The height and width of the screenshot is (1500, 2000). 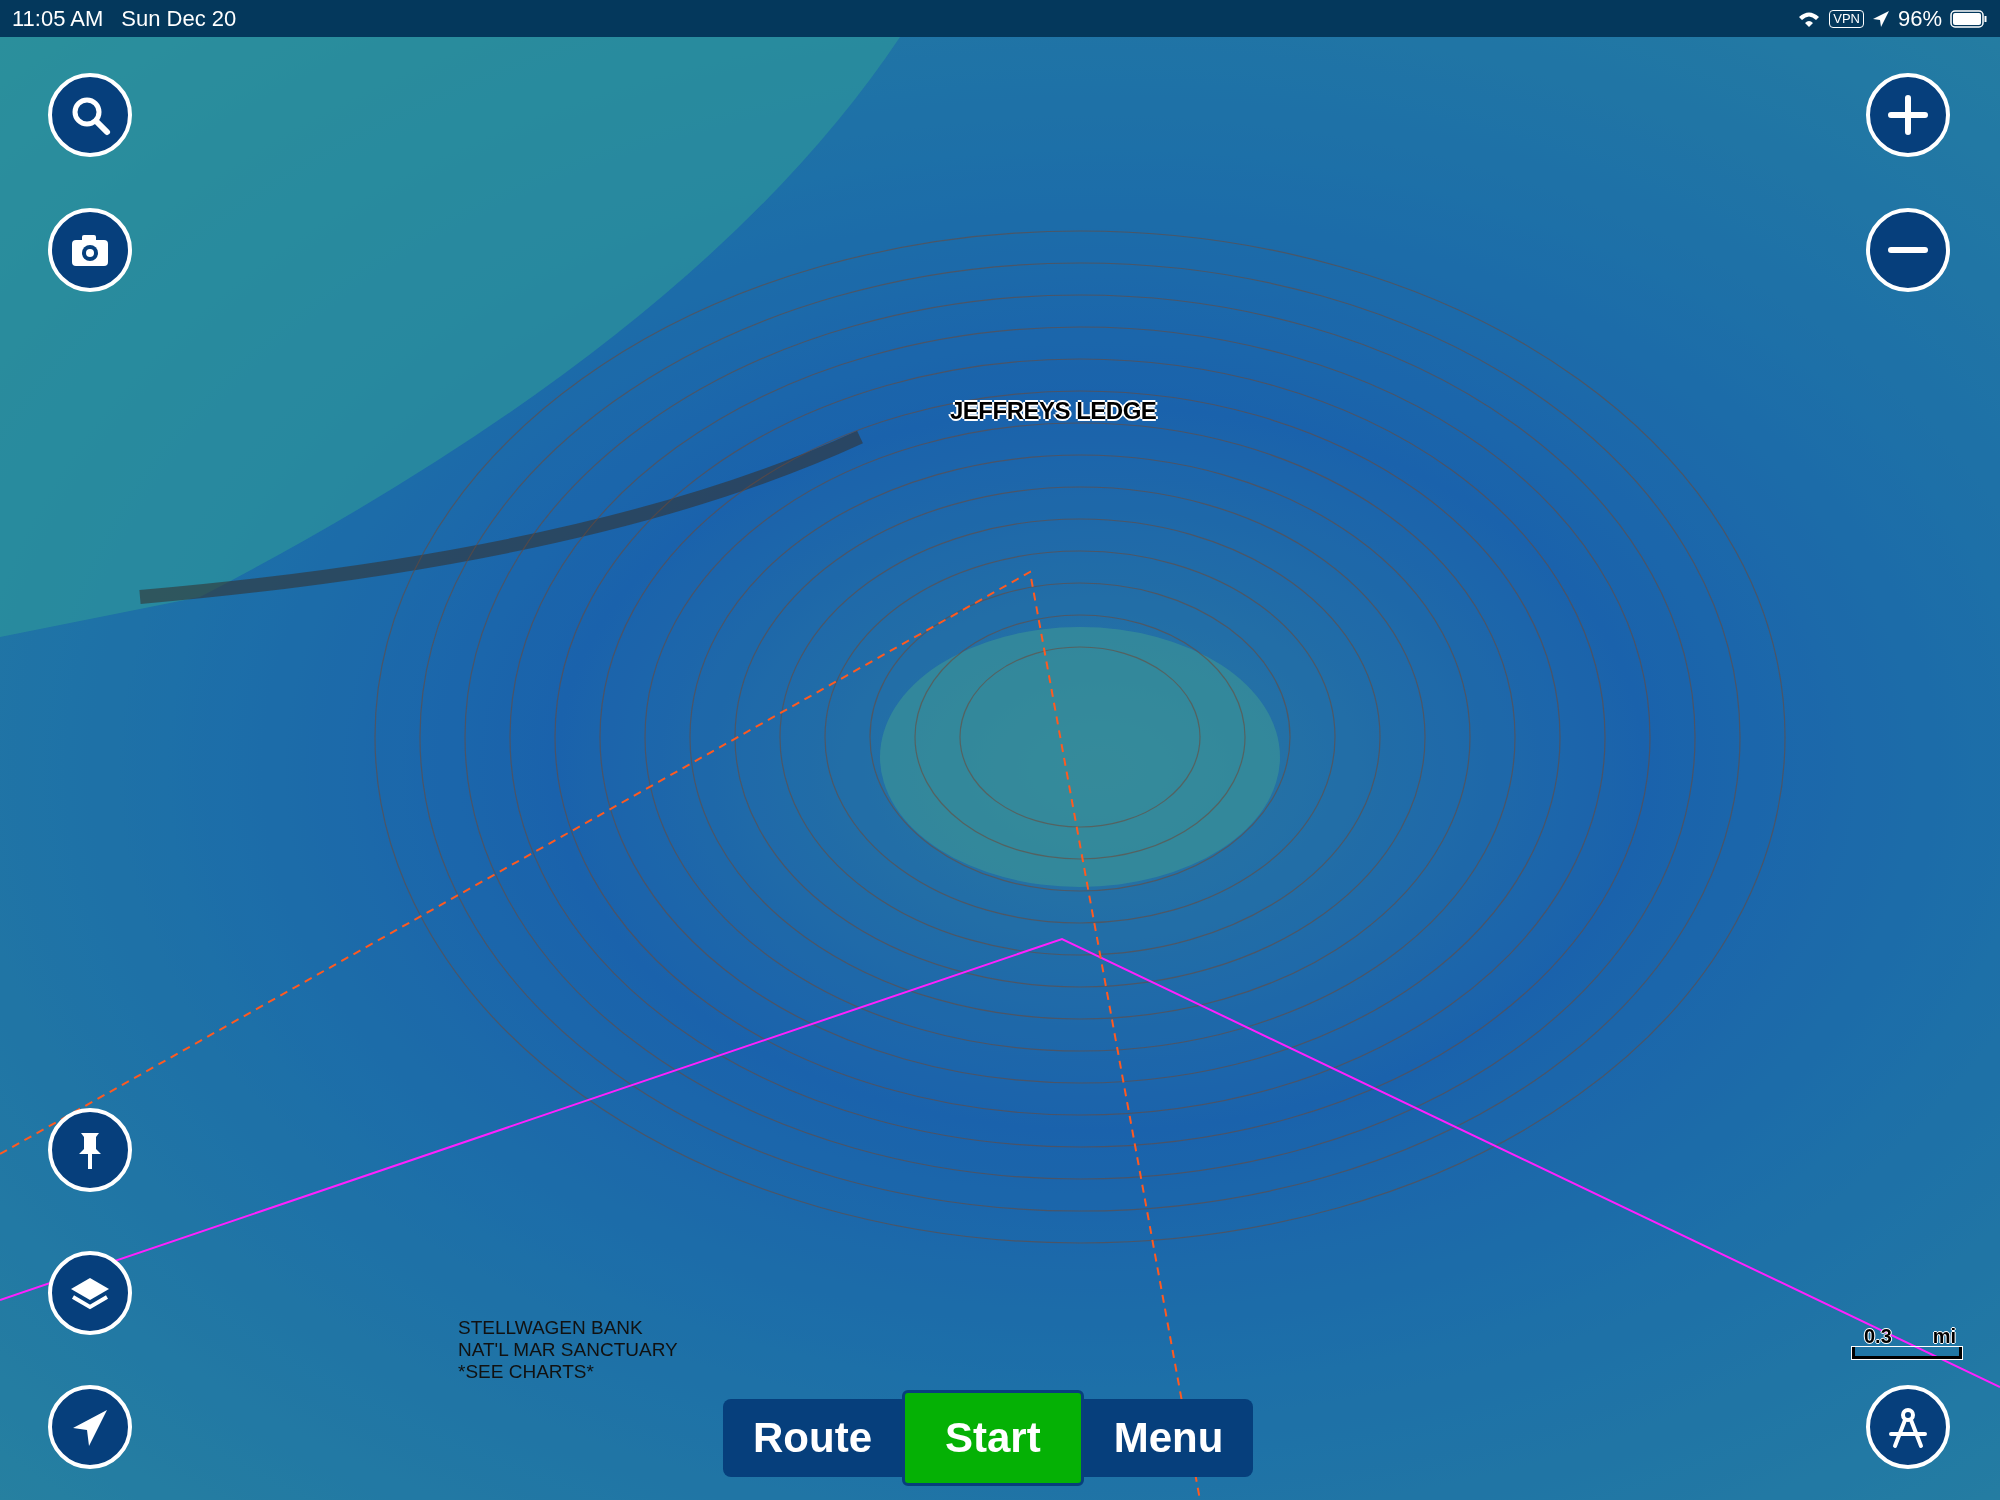 What do you see at coordinates (568, 1350) in the screenshot?
I see `map-label: STELLWAGEN BANK NAT'L MAR SANCTUARY *SEE CHARTS*` at bounding box center [568, 1350].